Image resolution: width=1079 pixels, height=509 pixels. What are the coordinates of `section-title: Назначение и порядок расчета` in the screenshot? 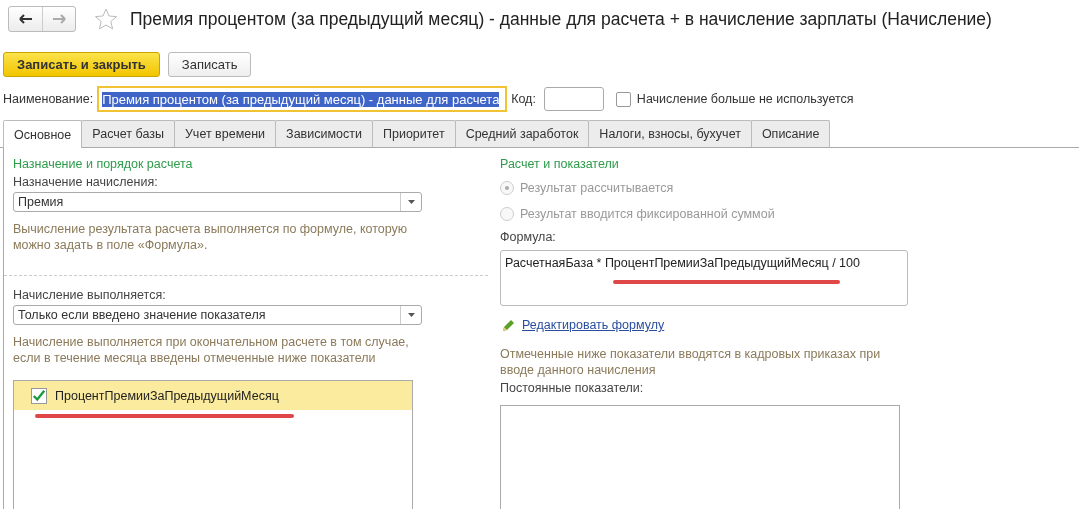 It's located at (103, 164).